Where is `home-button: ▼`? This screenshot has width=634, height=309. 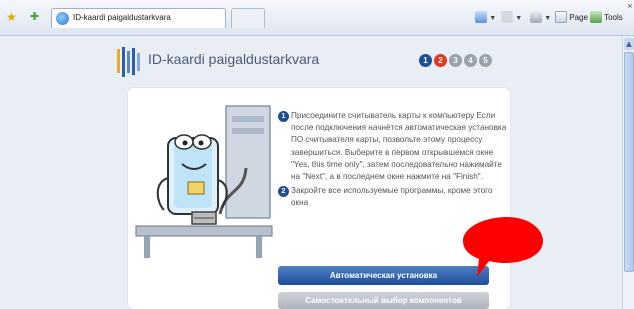
home-button: ▼ is located at coordinates (485, 18).